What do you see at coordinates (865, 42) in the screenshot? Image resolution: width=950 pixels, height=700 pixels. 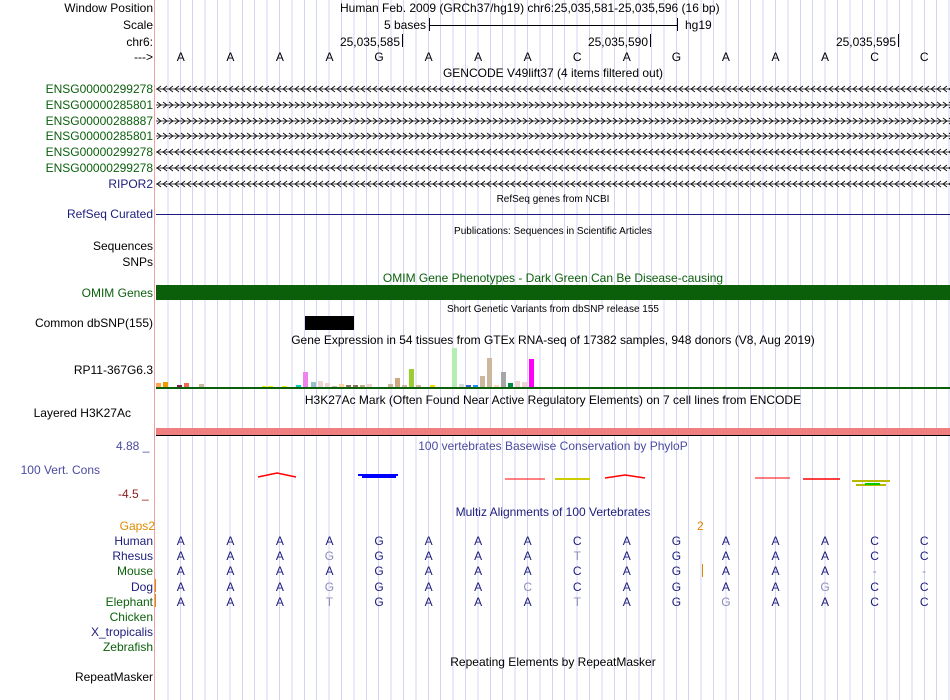 I see `ruler-tick-label: 25,035,595` at bounding box center [865, 42].